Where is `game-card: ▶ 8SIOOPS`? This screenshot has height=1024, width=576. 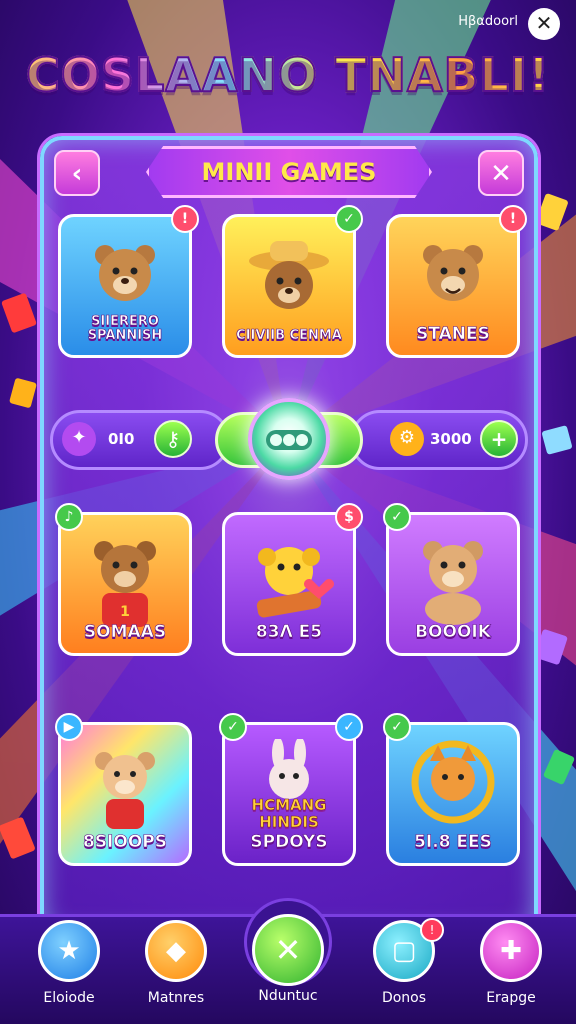 game-card: ▶ 8SIOOPS is located at coordinates (123, 789).